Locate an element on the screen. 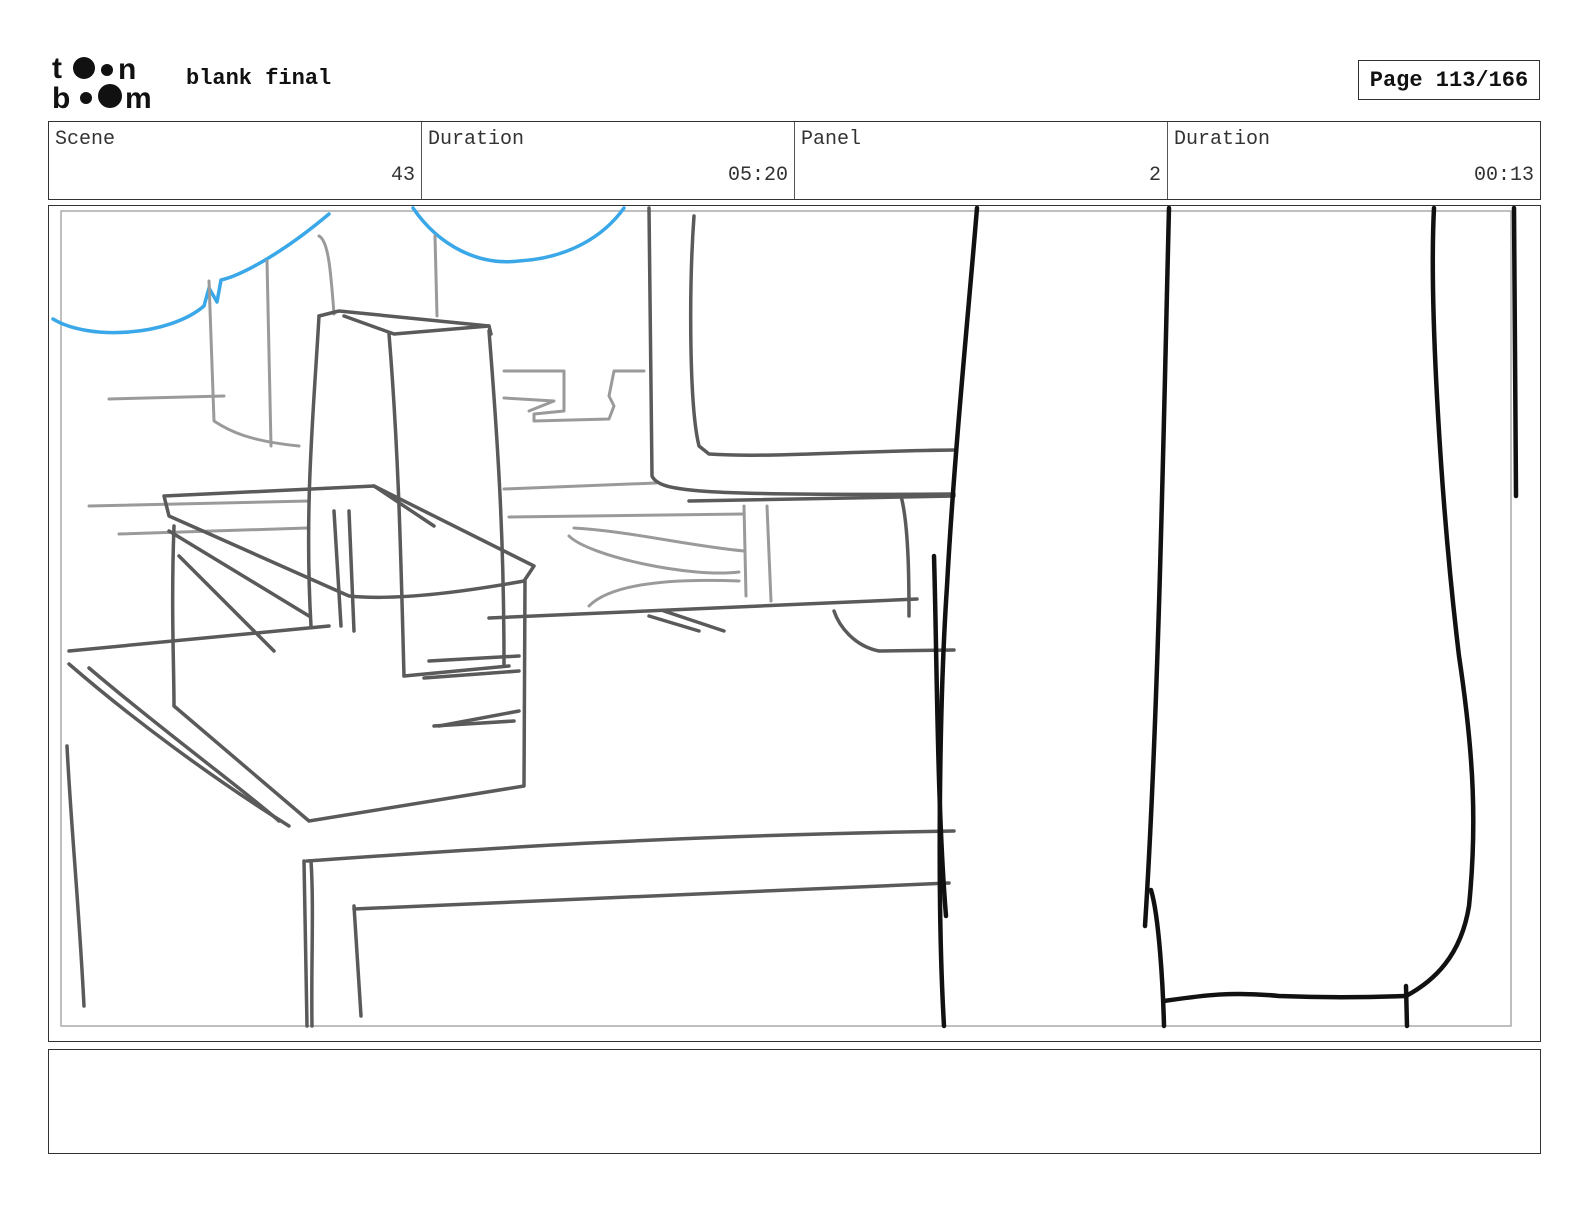  toon-boom-logo: t n b m is located at coordinates (108, 83).